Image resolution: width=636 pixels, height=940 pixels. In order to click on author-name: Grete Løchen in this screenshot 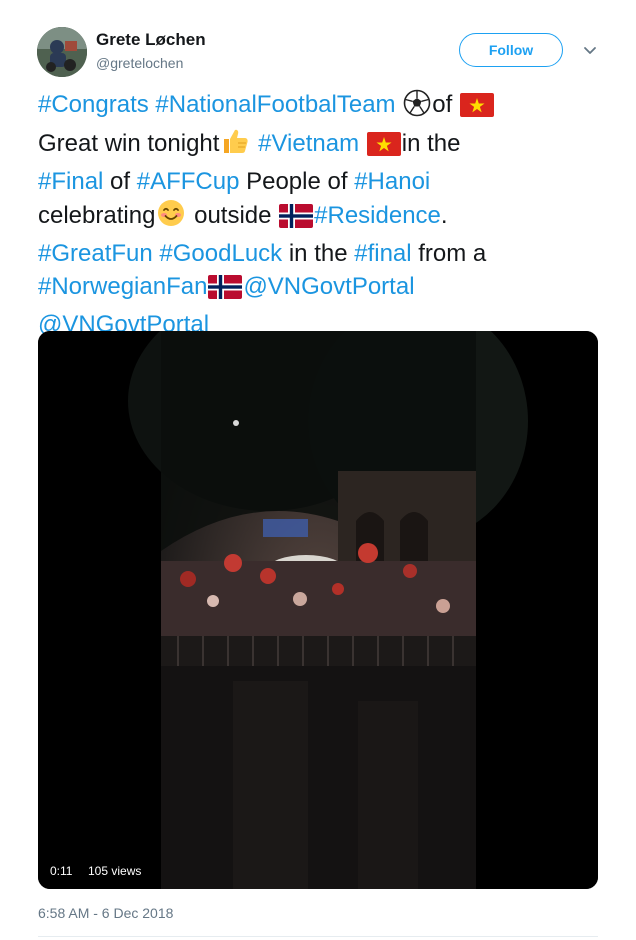, I will do `click(151, 40)`.